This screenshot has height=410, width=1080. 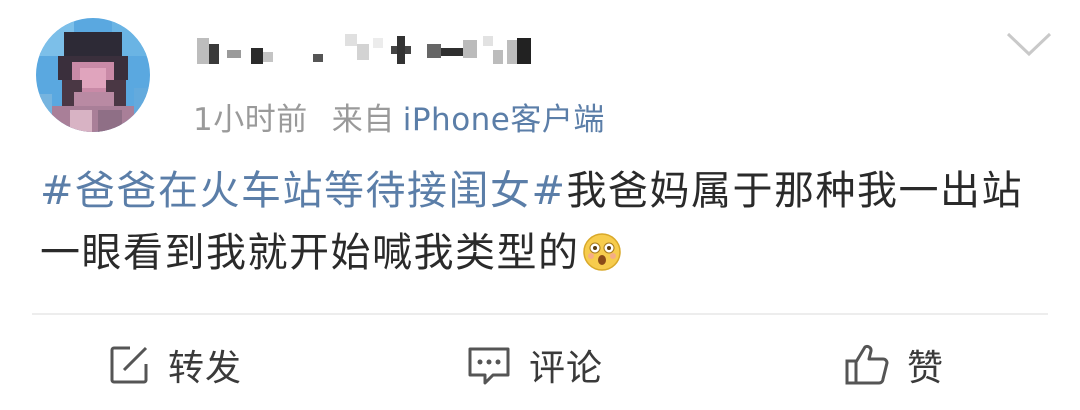 What do you see at coordinates (205, 368) in the screenshot?
I see `repost-label: 转发` at bounding box center [205, 368].